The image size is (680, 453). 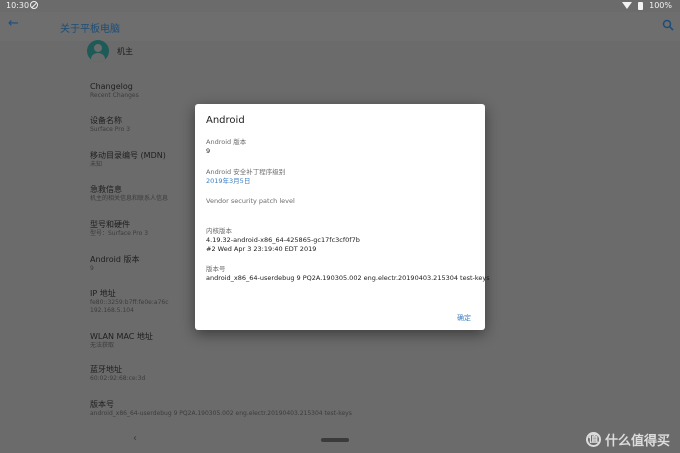 What do you see at coordinates (340, 27) in the screenshot?
I see `app-bar: ← 关于平板电脑` at bounding box center [340, 27].